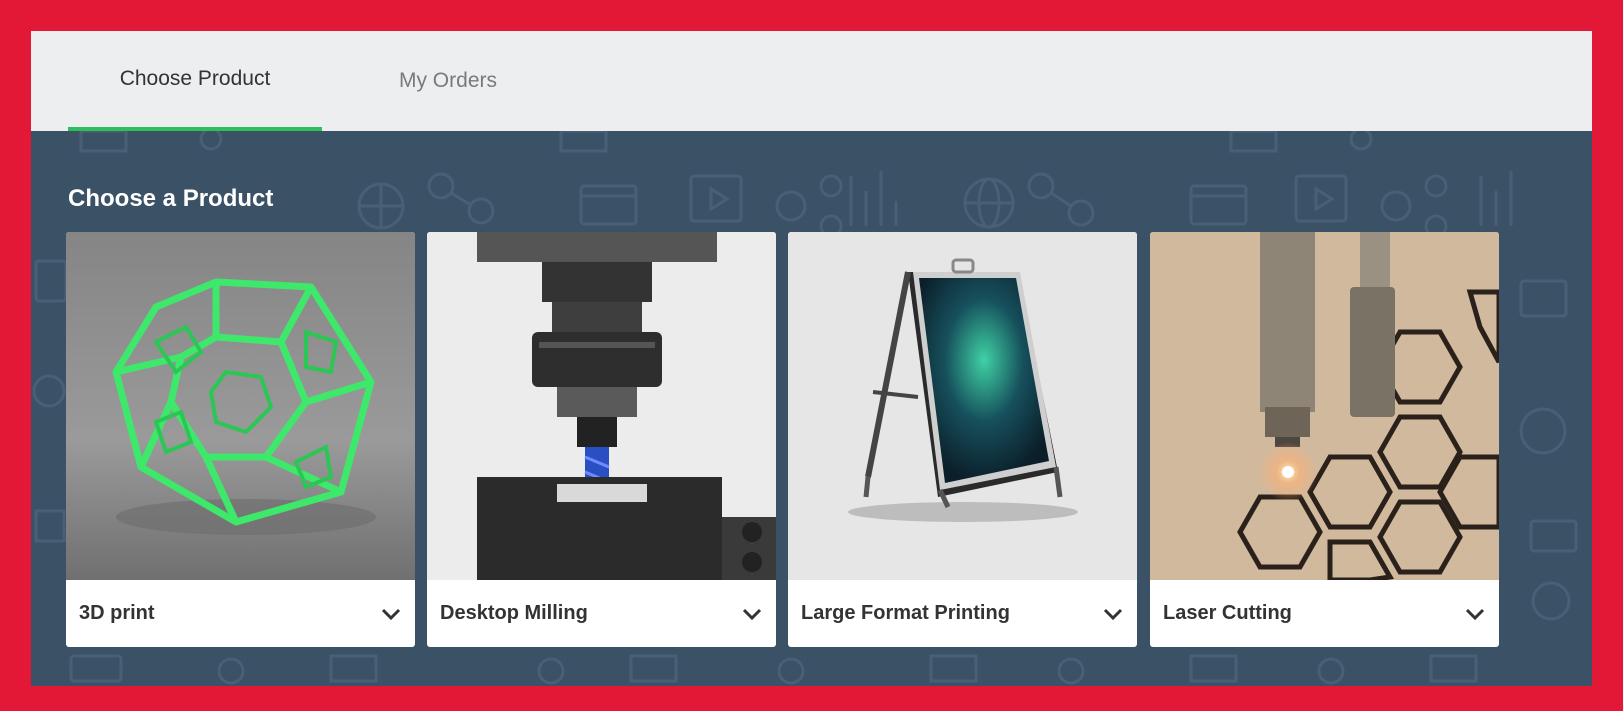 The height and width of the screenshot is (711, 1623). I want to click on product-card-3d-print: 3D print, so click(240, 439).